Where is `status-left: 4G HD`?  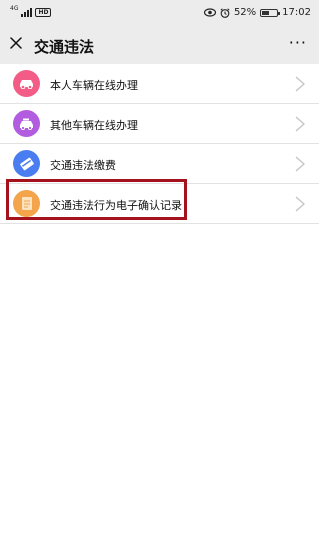
status-left: 4G HD is located at coordinates (31, 10).